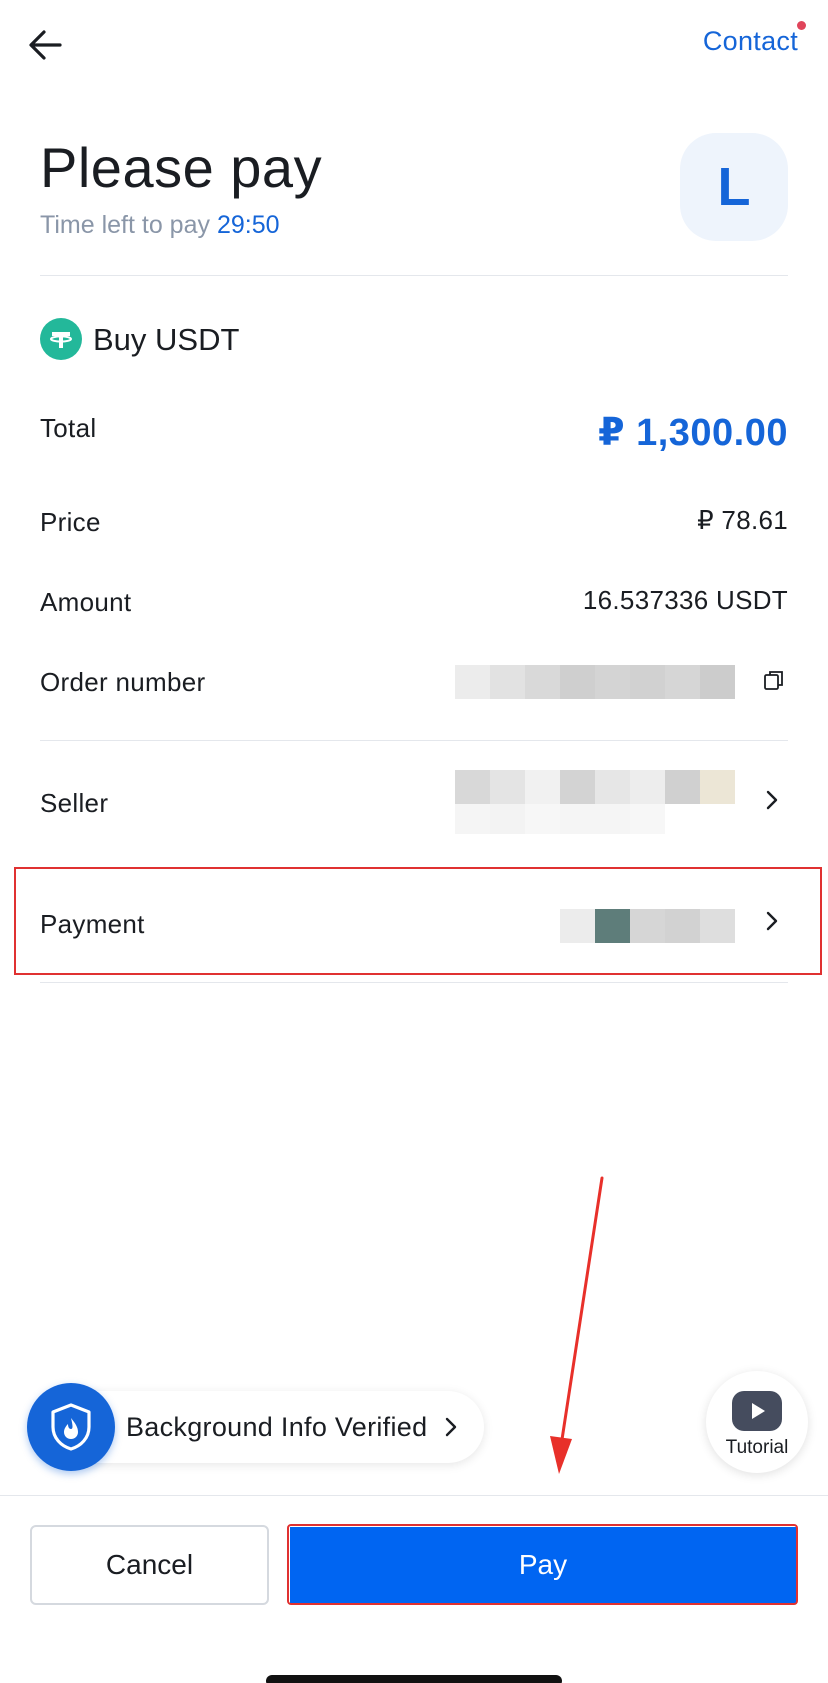 The image size is (828, 1683). Describe the element at coordinates (750, 41) in the screenshot. I see `contact-label: Contact` at that location.